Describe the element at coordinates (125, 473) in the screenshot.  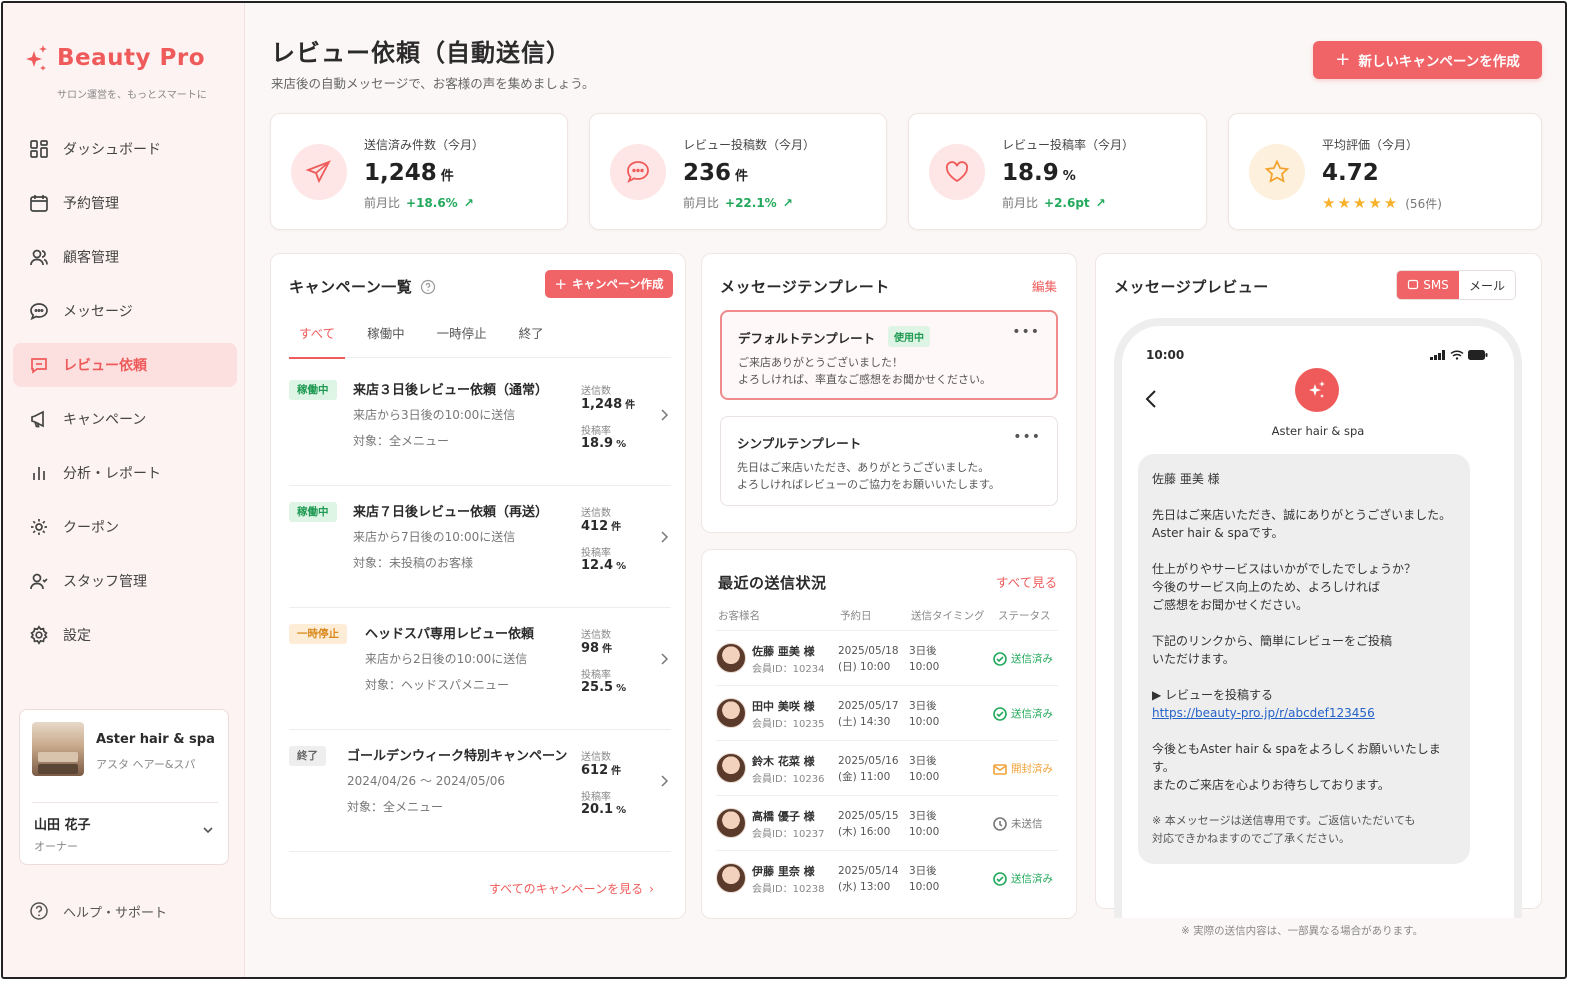
I see `sidebar-item-analytics: 分析・レポート` at that location.